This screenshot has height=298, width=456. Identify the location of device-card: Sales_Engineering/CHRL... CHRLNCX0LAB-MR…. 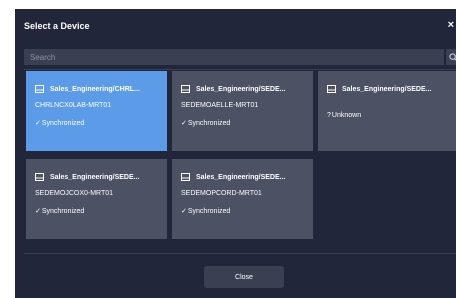
(96, 111).